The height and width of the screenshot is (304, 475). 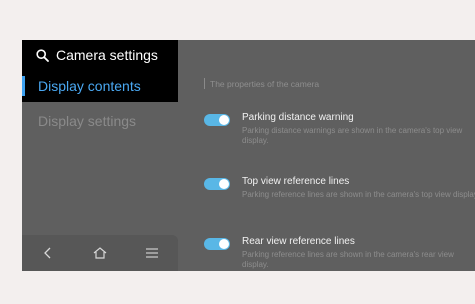 I want to click on setting-label: Parking distance warning, so click(x=298, y=117).